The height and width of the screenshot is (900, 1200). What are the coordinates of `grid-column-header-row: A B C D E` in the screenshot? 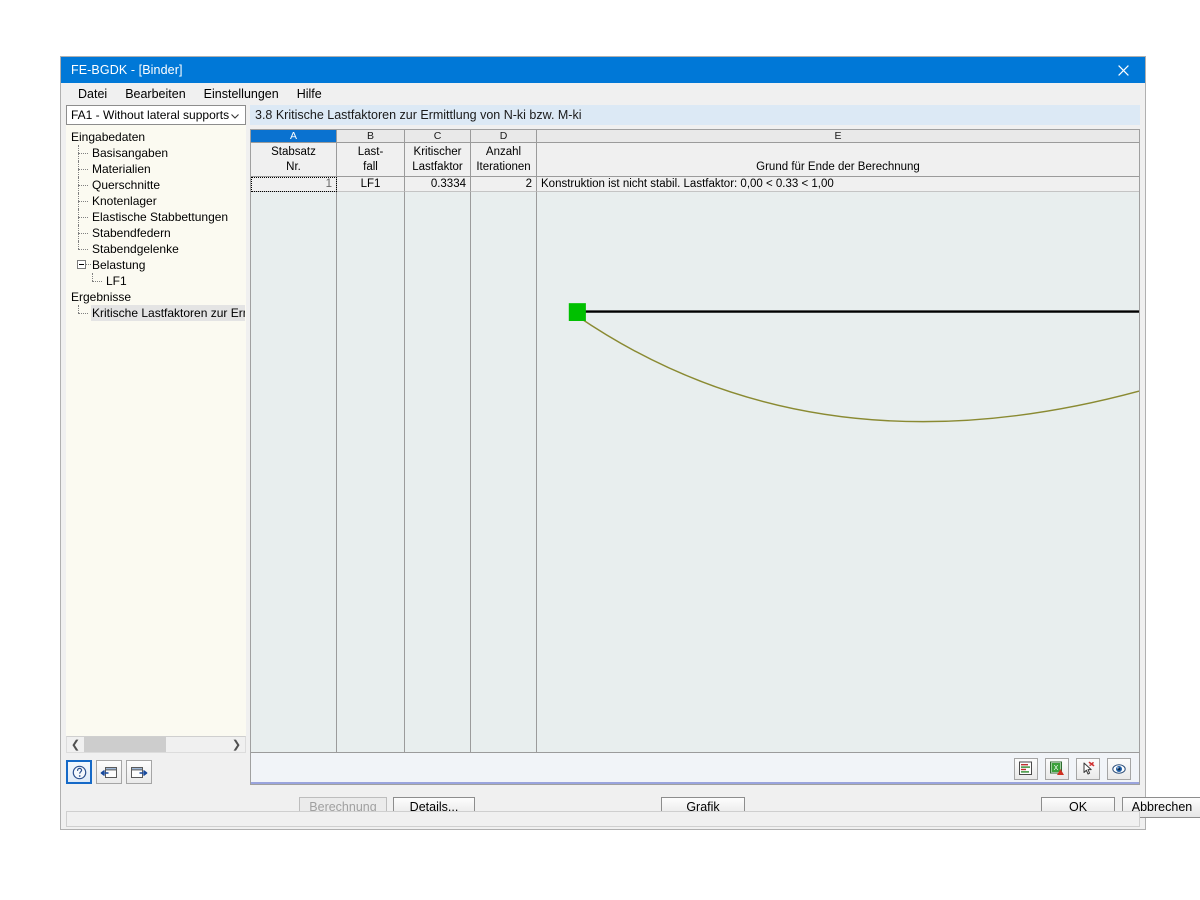 It's located at (695, 136).